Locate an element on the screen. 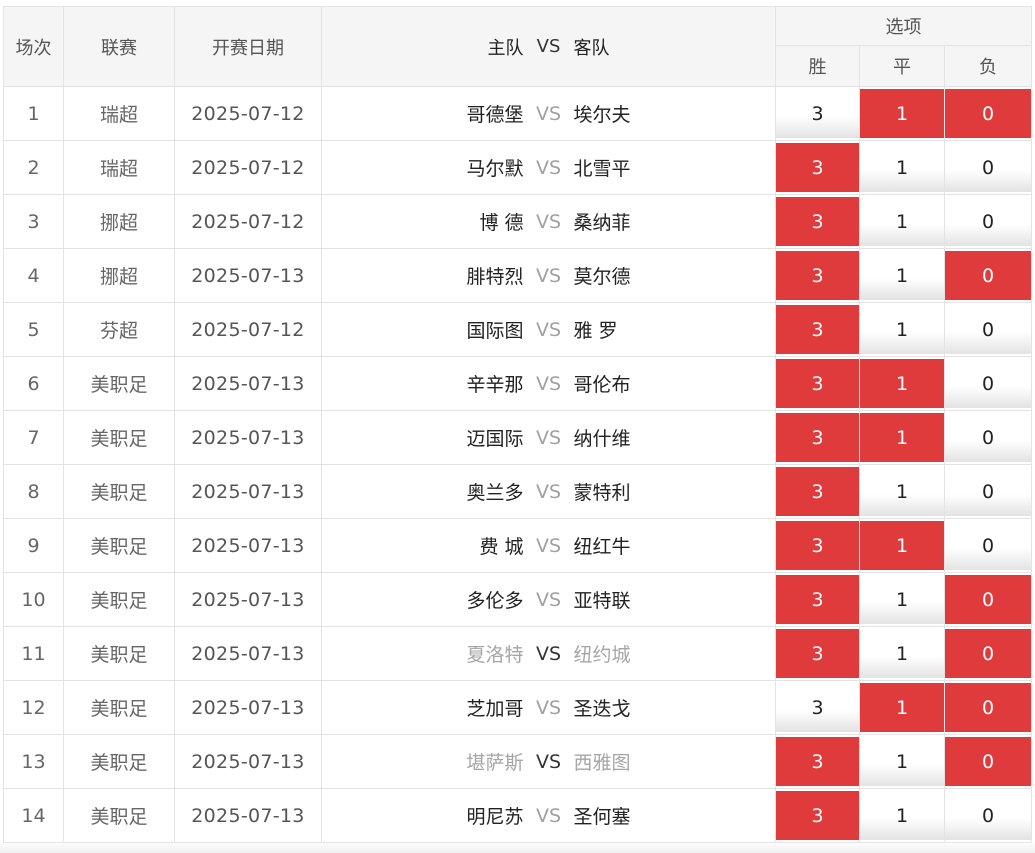 The height and width of the screenshot is (853, 1035). away-team: 西雅图 is located at coordinates (602, 763).